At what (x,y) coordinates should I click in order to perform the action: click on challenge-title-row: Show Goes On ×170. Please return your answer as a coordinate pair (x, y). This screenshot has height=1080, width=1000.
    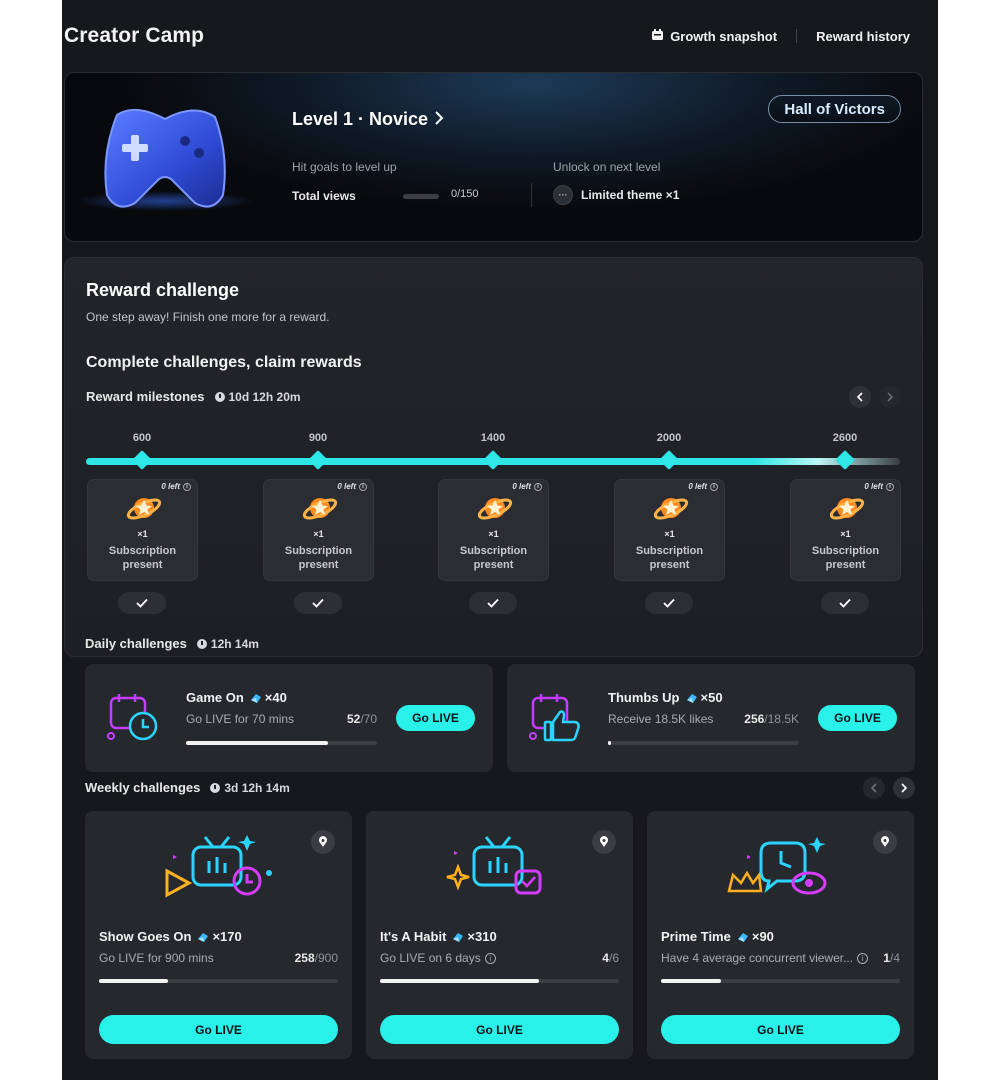
    Looking at the image, I should click on (170, 936).